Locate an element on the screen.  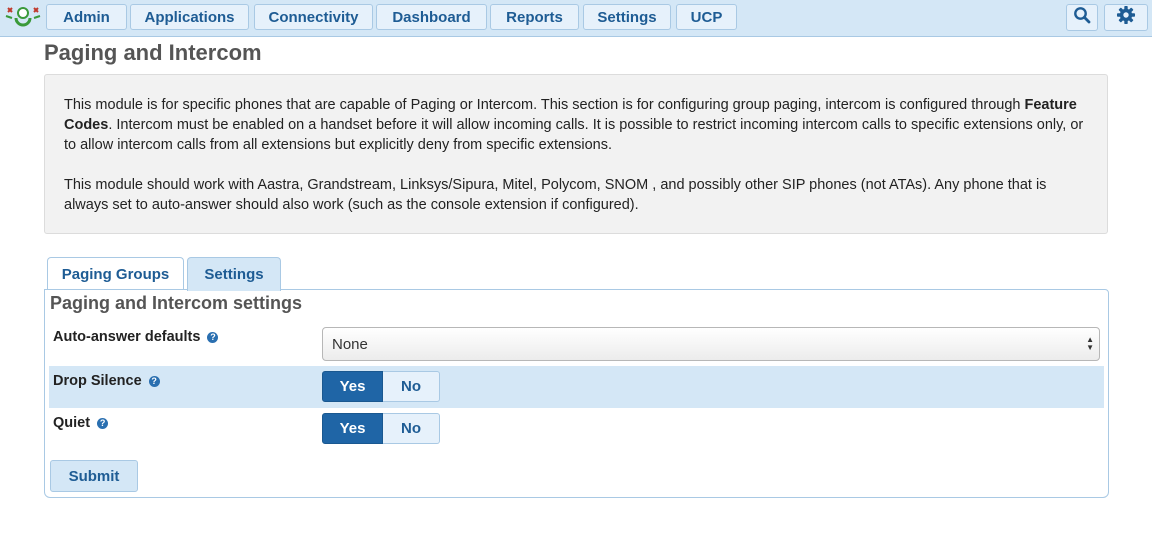
auto-answer-selected-value: None is located at coordinates (350, 344).